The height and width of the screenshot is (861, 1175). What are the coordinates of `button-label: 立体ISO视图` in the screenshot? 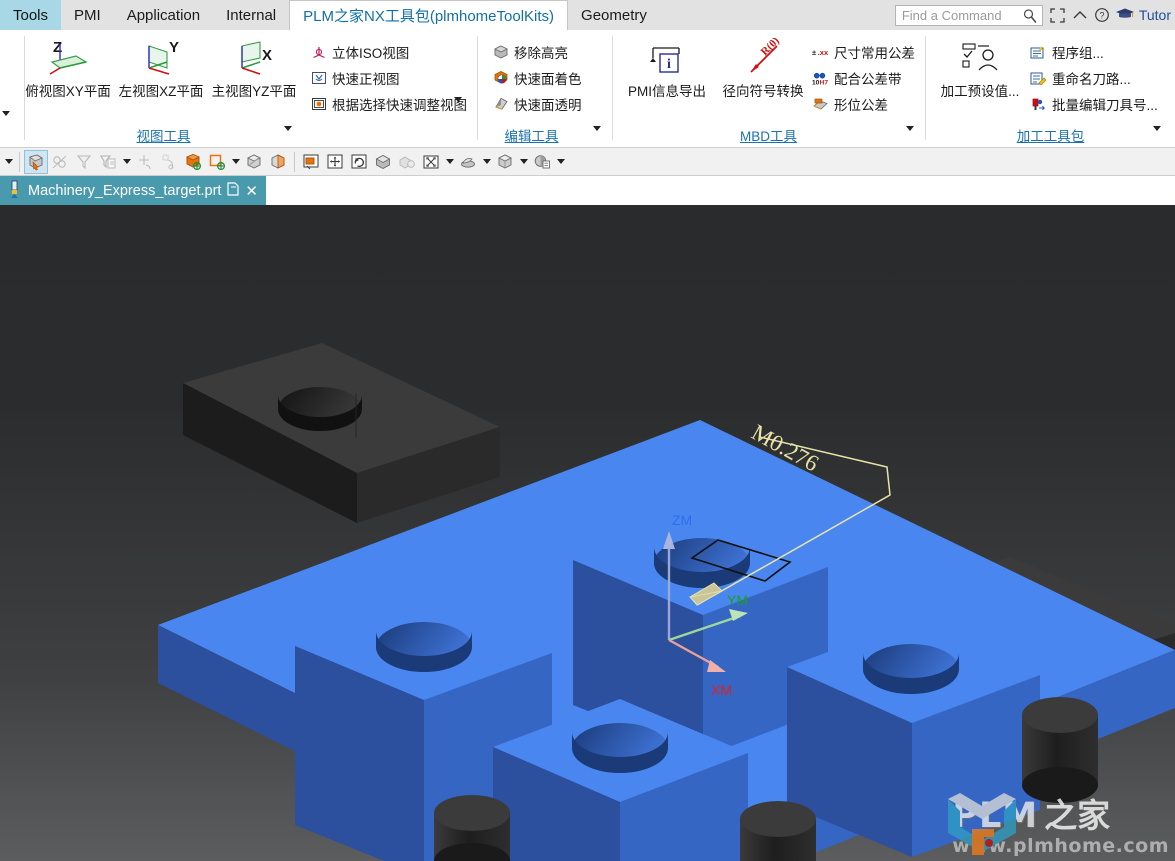 It's located at (371, 53).